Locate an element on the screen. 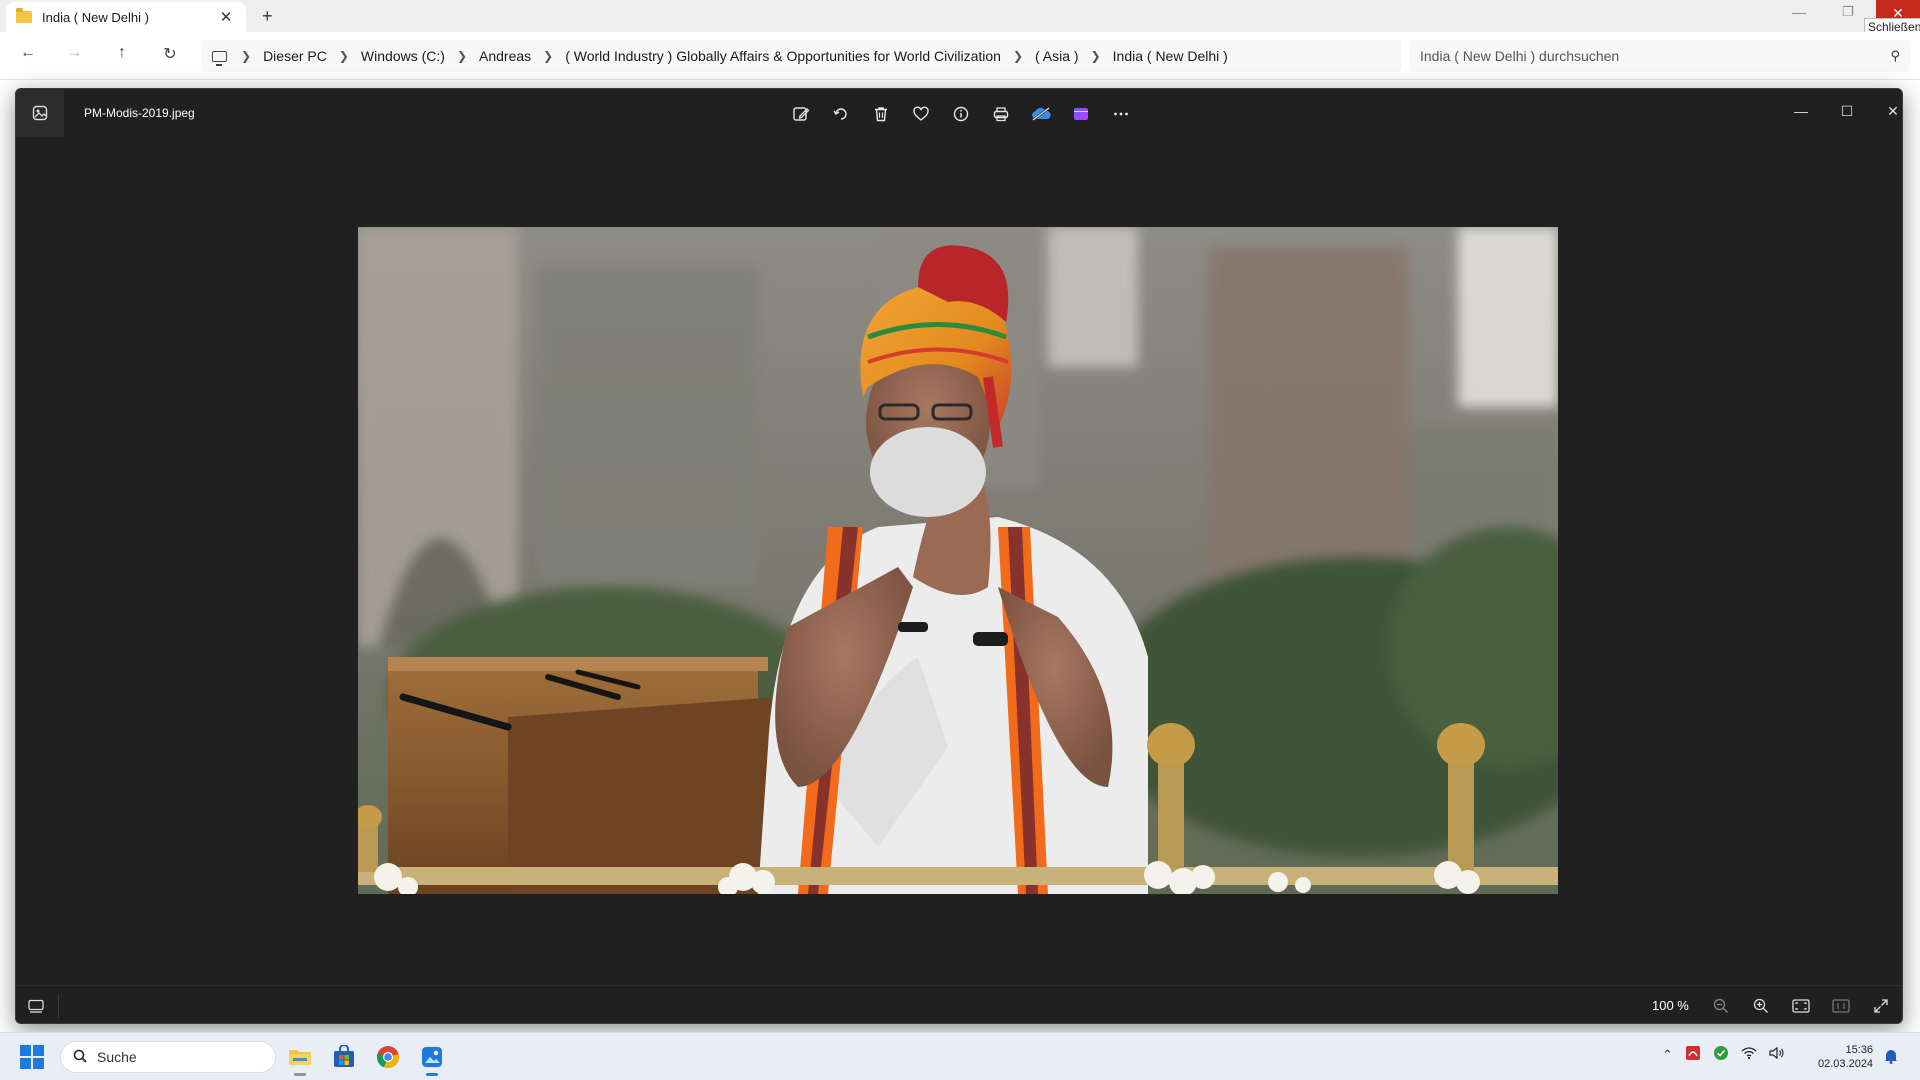  wifi-icon is located at coordinates (1749, 1054).